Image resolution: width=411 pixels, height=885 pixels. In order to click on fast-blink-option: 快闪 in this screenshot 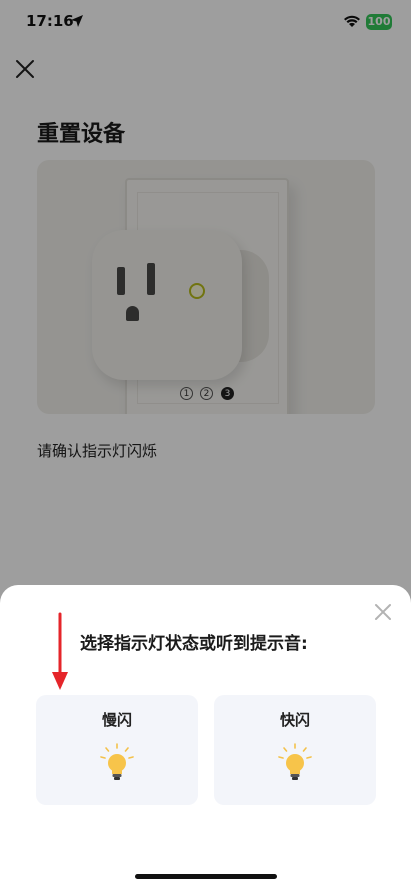, I will do `click(295, 750)`.